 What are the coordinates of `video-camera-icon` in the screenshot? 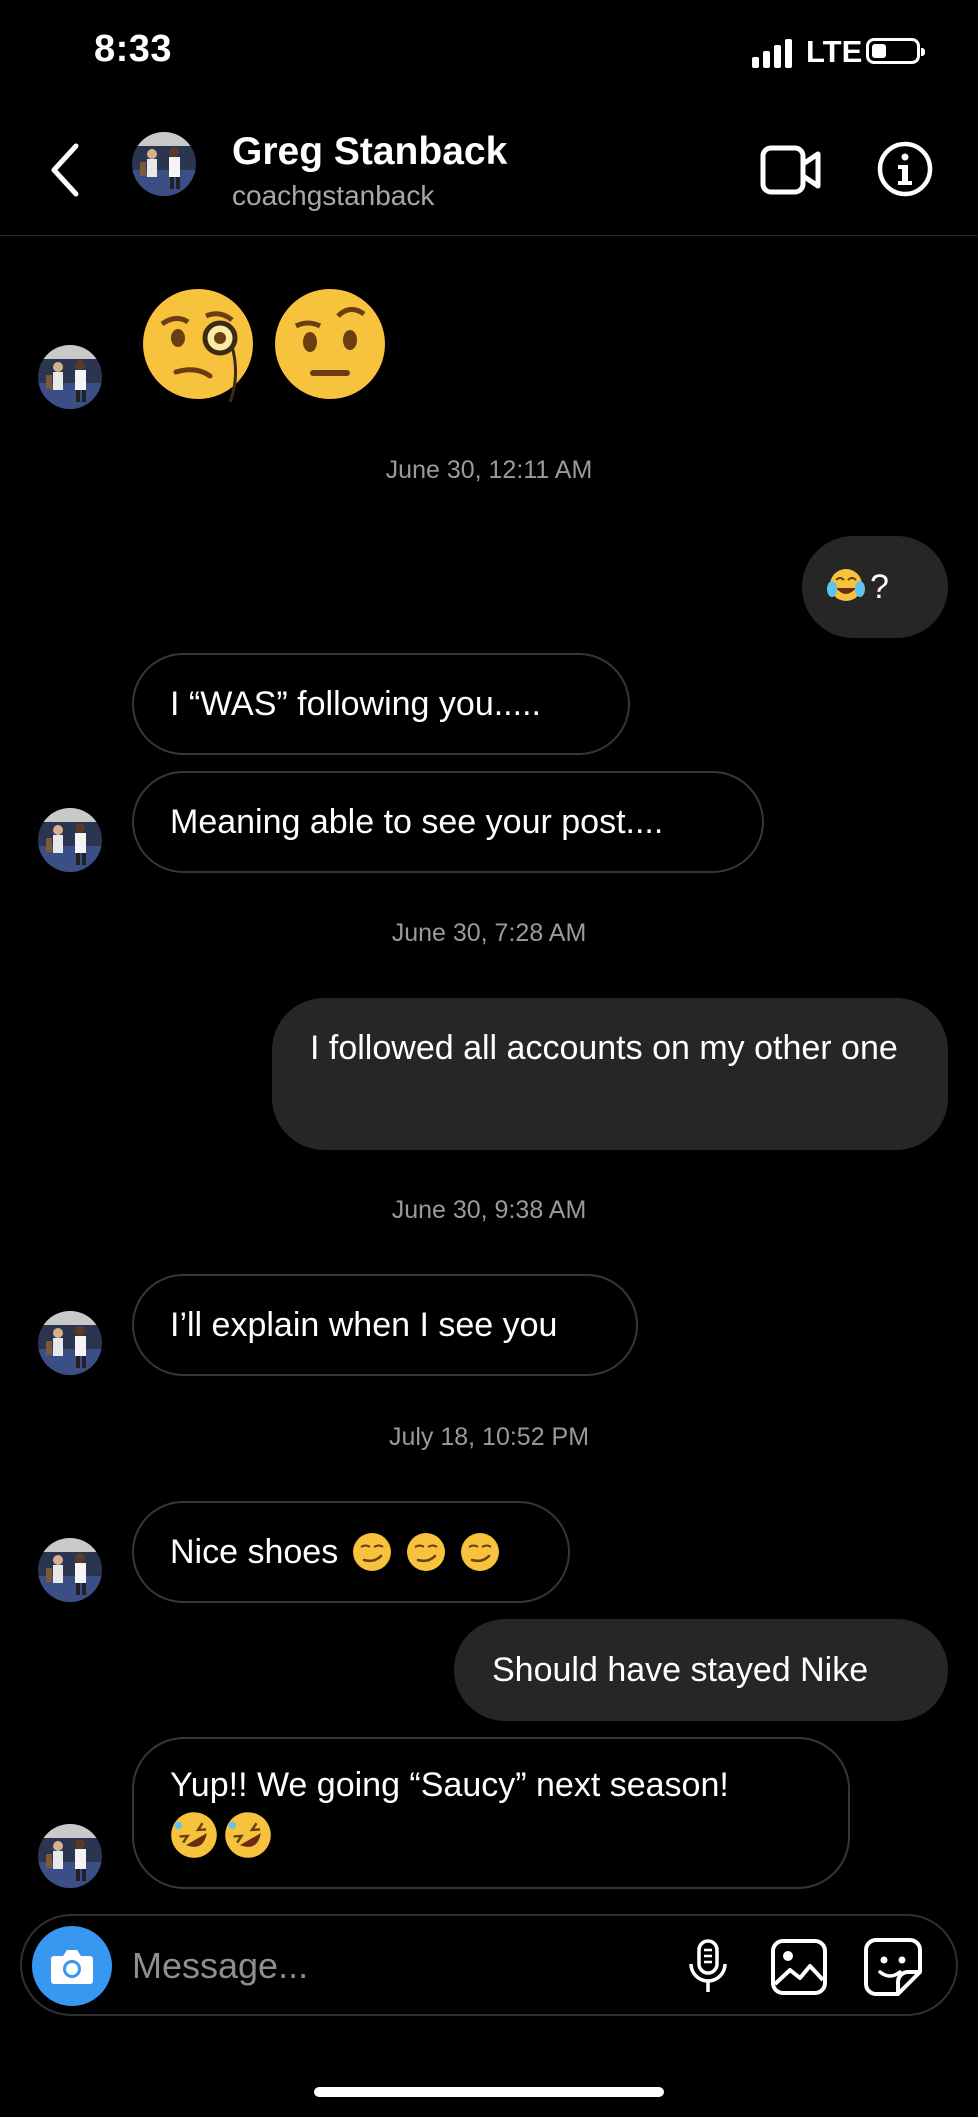 It's located at (791, 170).